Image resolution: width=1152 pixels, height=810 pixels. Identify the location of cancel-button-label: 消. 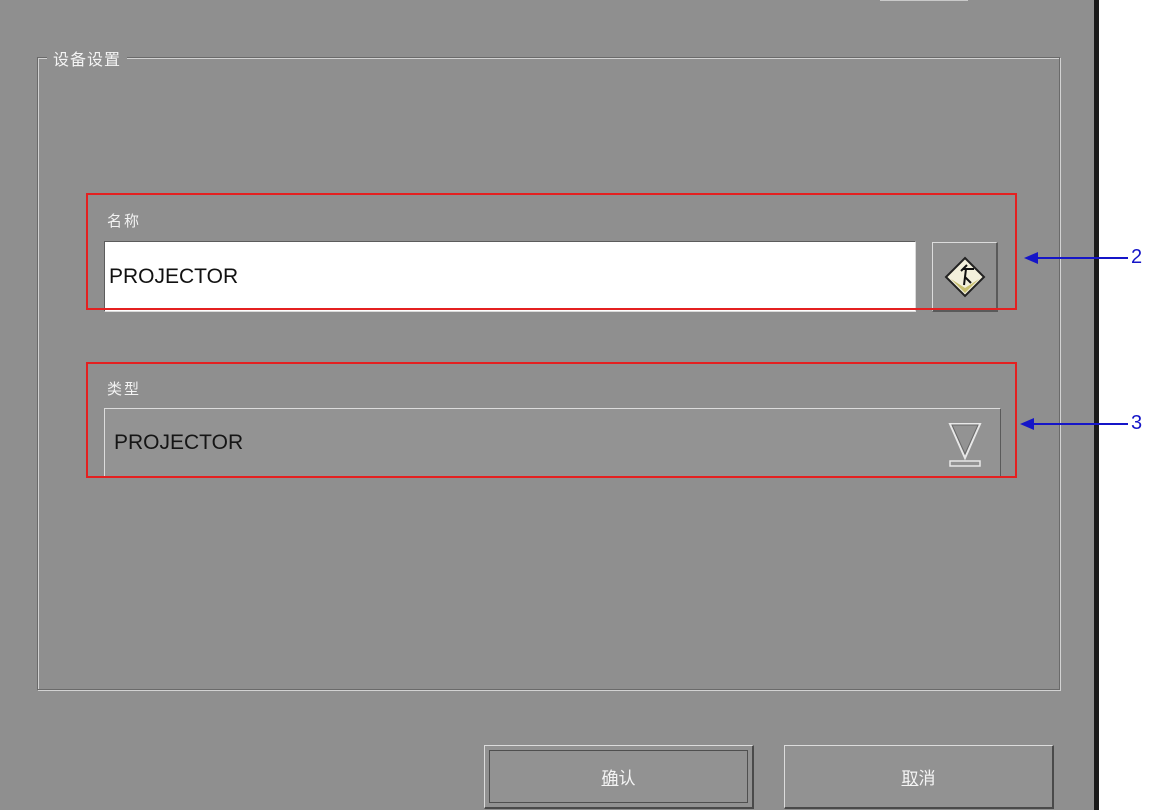
(927, 779).